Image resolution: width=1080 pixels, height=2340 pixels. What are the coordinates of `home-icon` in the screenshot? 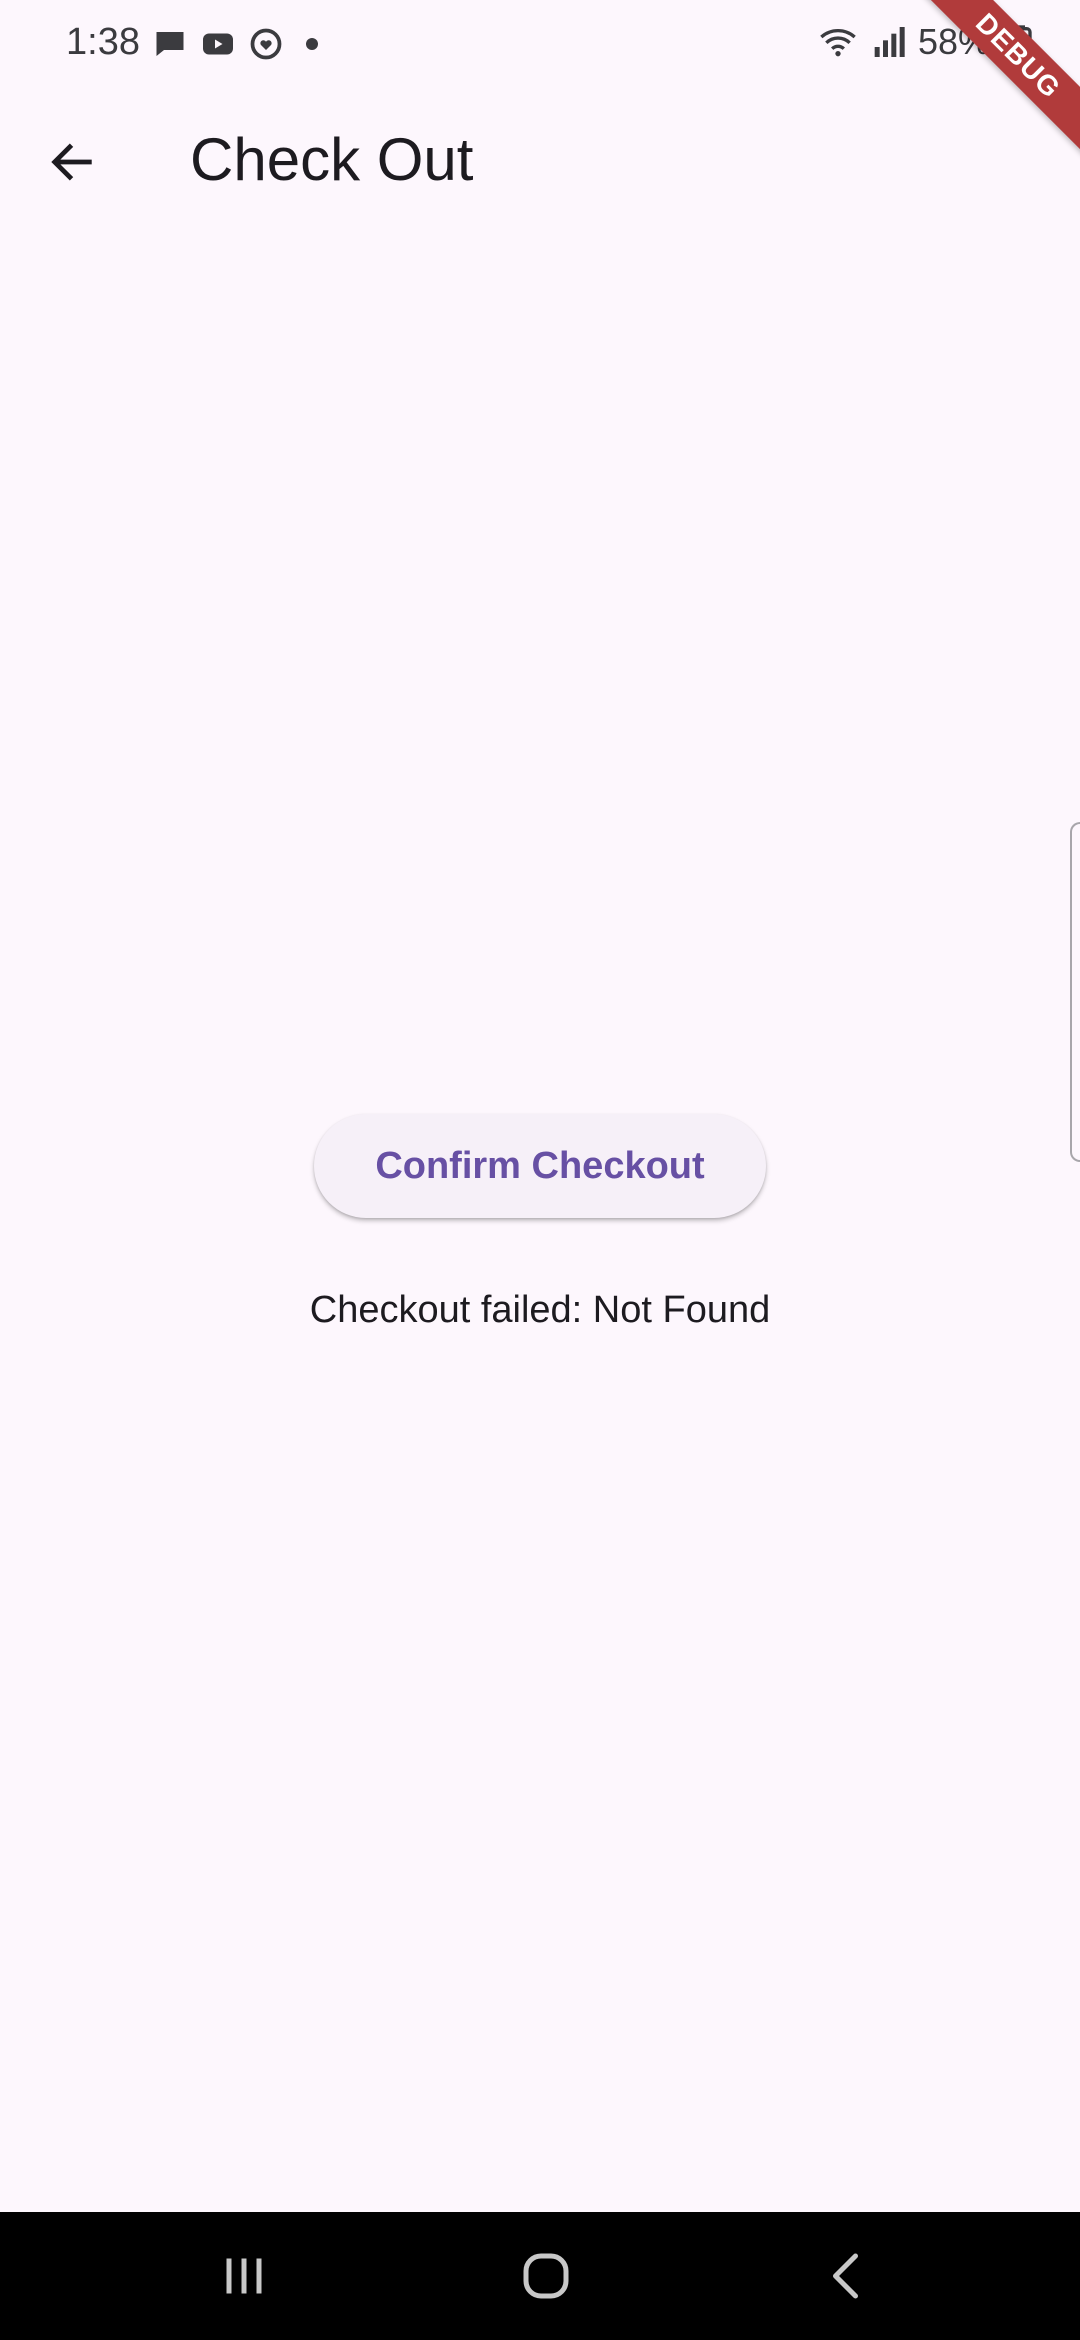 It's located at (546, 2276).